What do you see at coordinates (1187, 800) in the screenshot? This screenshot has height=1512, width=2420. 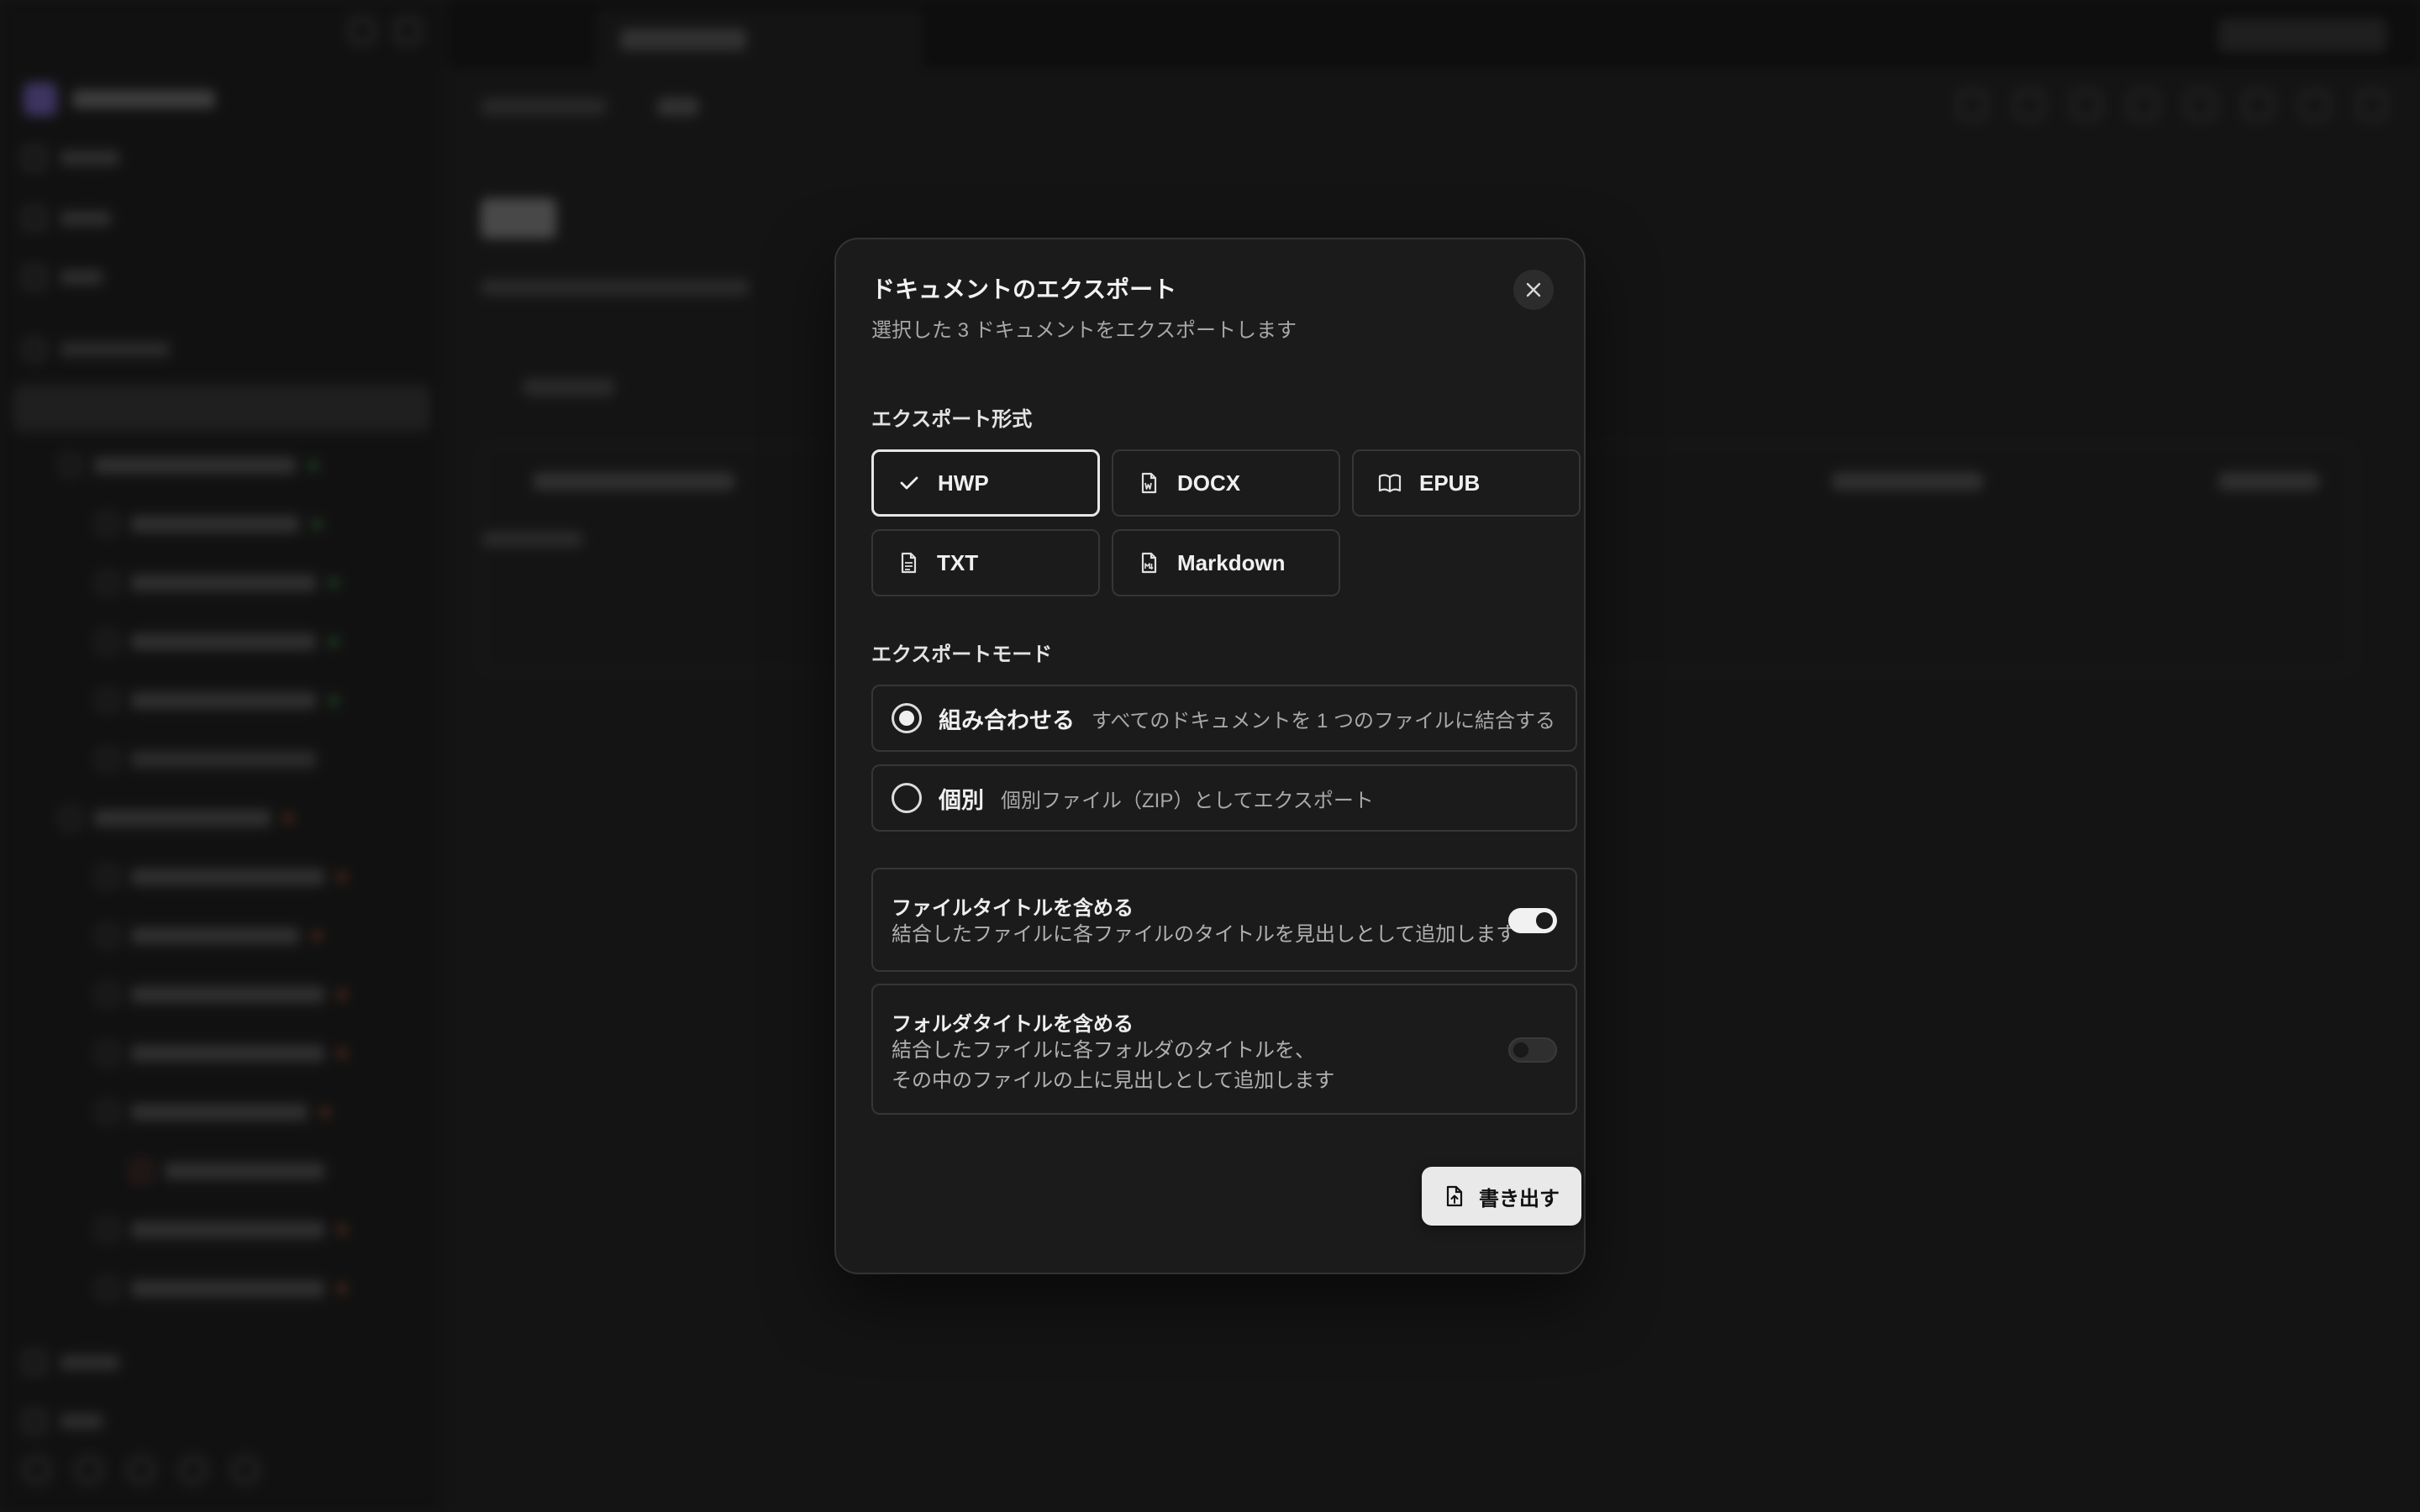 I see `mode-description: 個別ファイル（ZIP）としてエクスポート` at bounding box center [1187, 800].